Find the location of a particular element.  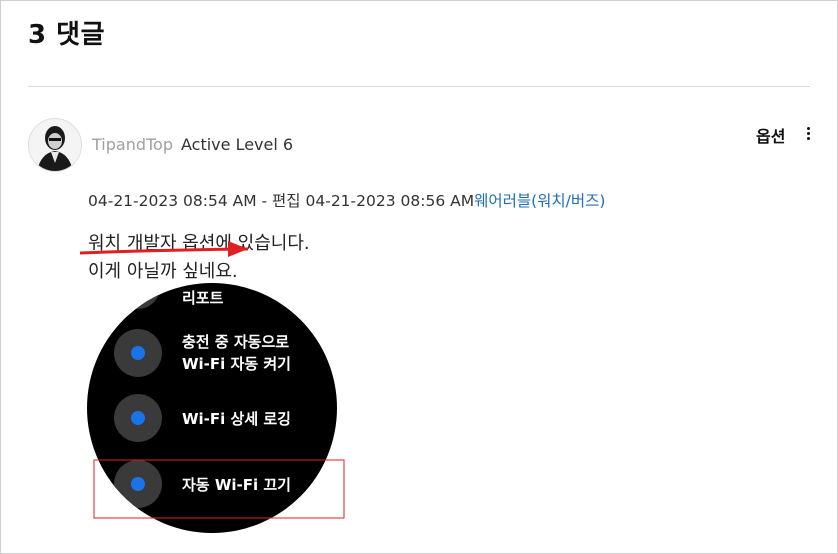

edited-date: 04-21-2023 08:56 AM is located at coordinates (390, 201).